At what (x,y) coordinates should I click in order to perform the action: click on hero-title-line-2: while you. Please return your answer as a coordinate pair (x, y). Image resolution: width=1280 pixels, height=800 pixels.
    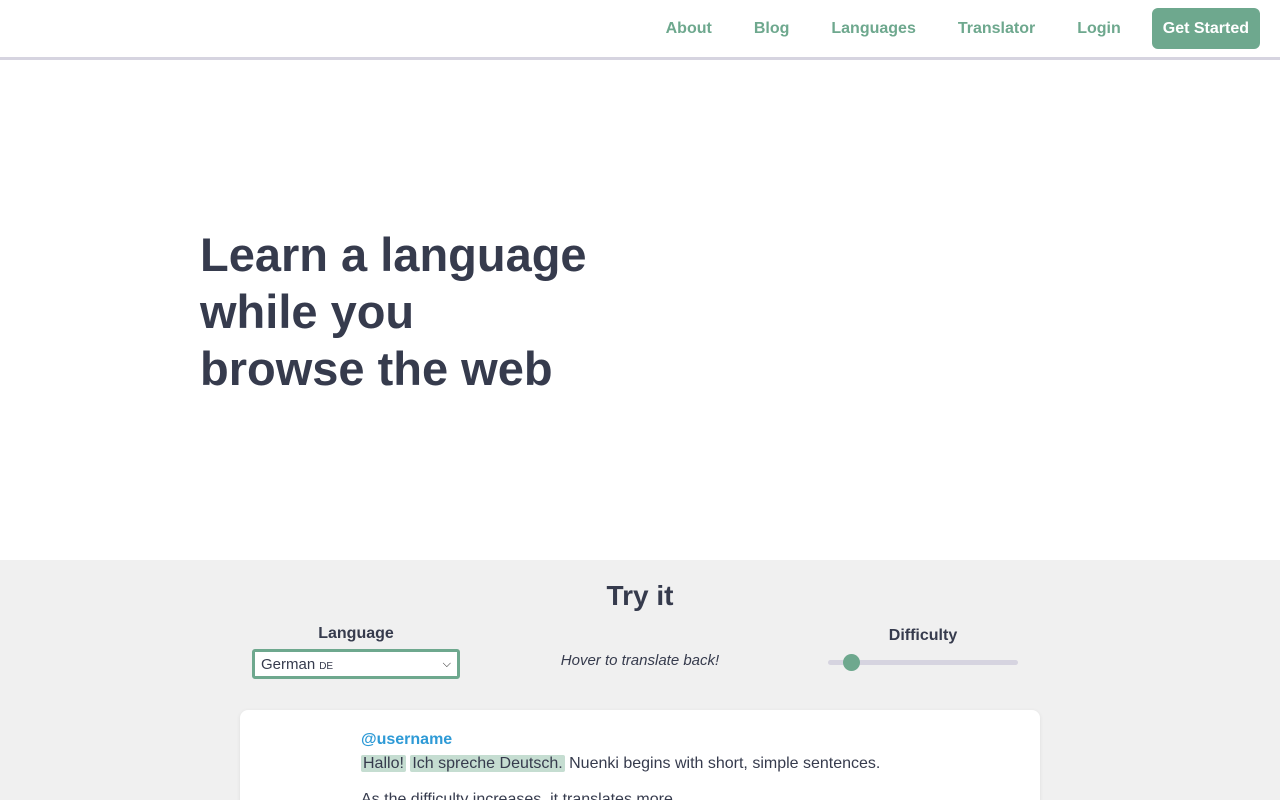
    Looking at the image, I should click on (307, 311).